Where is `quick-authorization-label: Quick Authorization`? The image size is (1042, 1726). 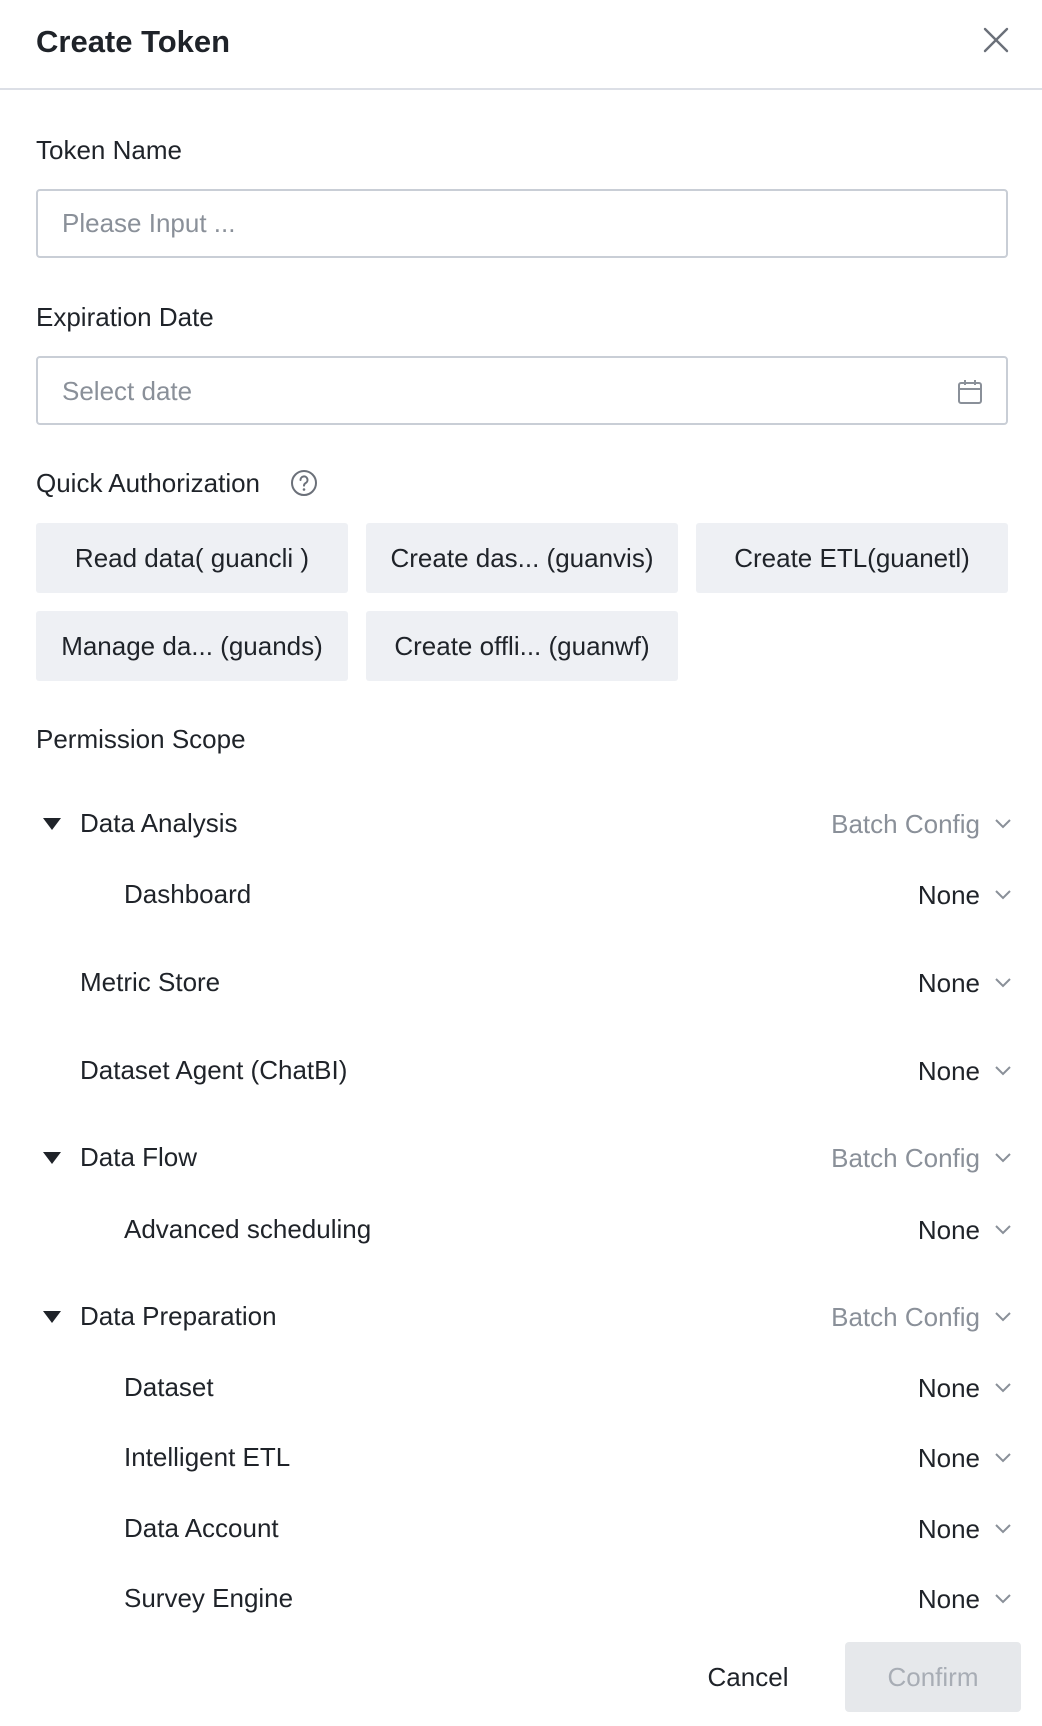
quick-authorization-label: Quick Authorization is located at coordinates (148, 483).